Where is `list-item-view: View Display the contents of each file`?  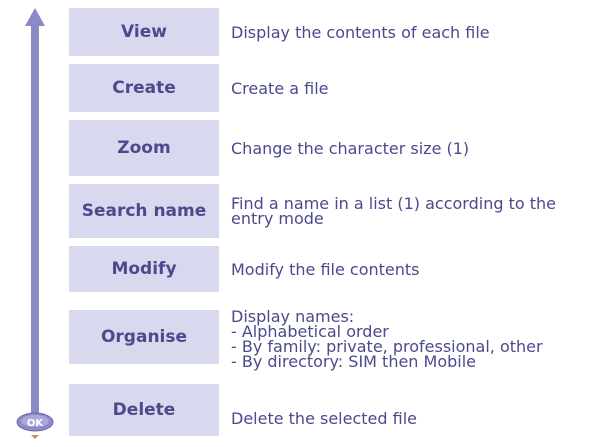 list-item-view: View Display the contents of each file is located at coordinates (333, 32).